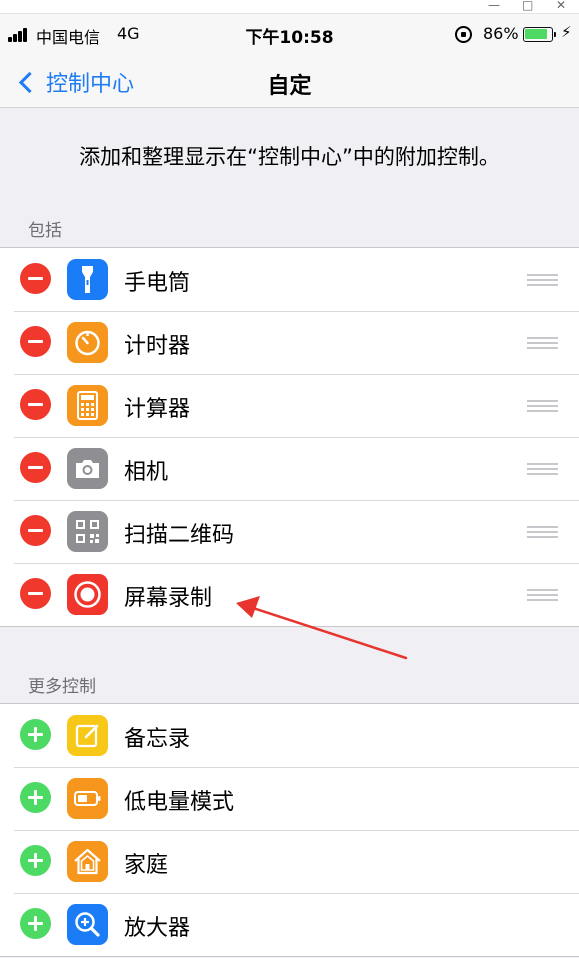  I want to click on low-power-icon, so click(87, 798).